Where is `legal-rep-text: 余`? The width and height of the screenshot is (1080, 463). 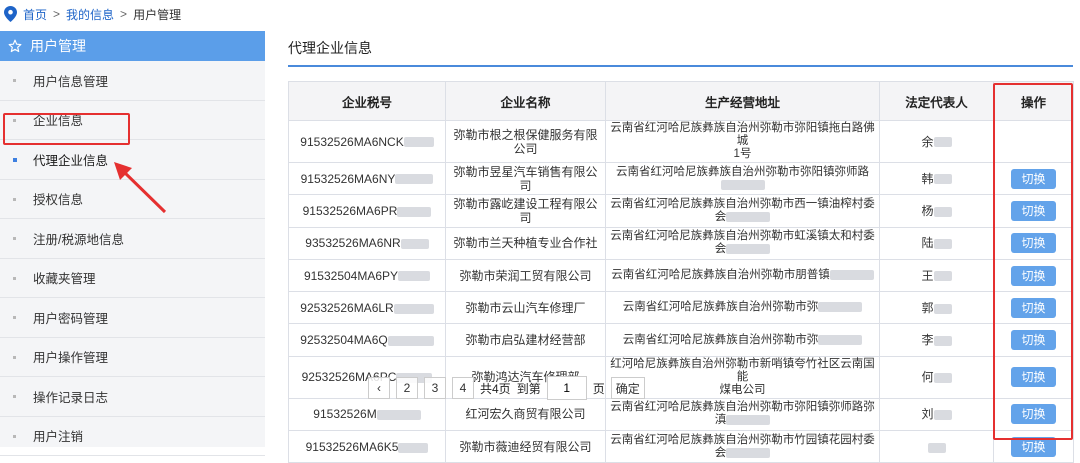
legal-rep-text: 余 is located at coordinates (927, 141).